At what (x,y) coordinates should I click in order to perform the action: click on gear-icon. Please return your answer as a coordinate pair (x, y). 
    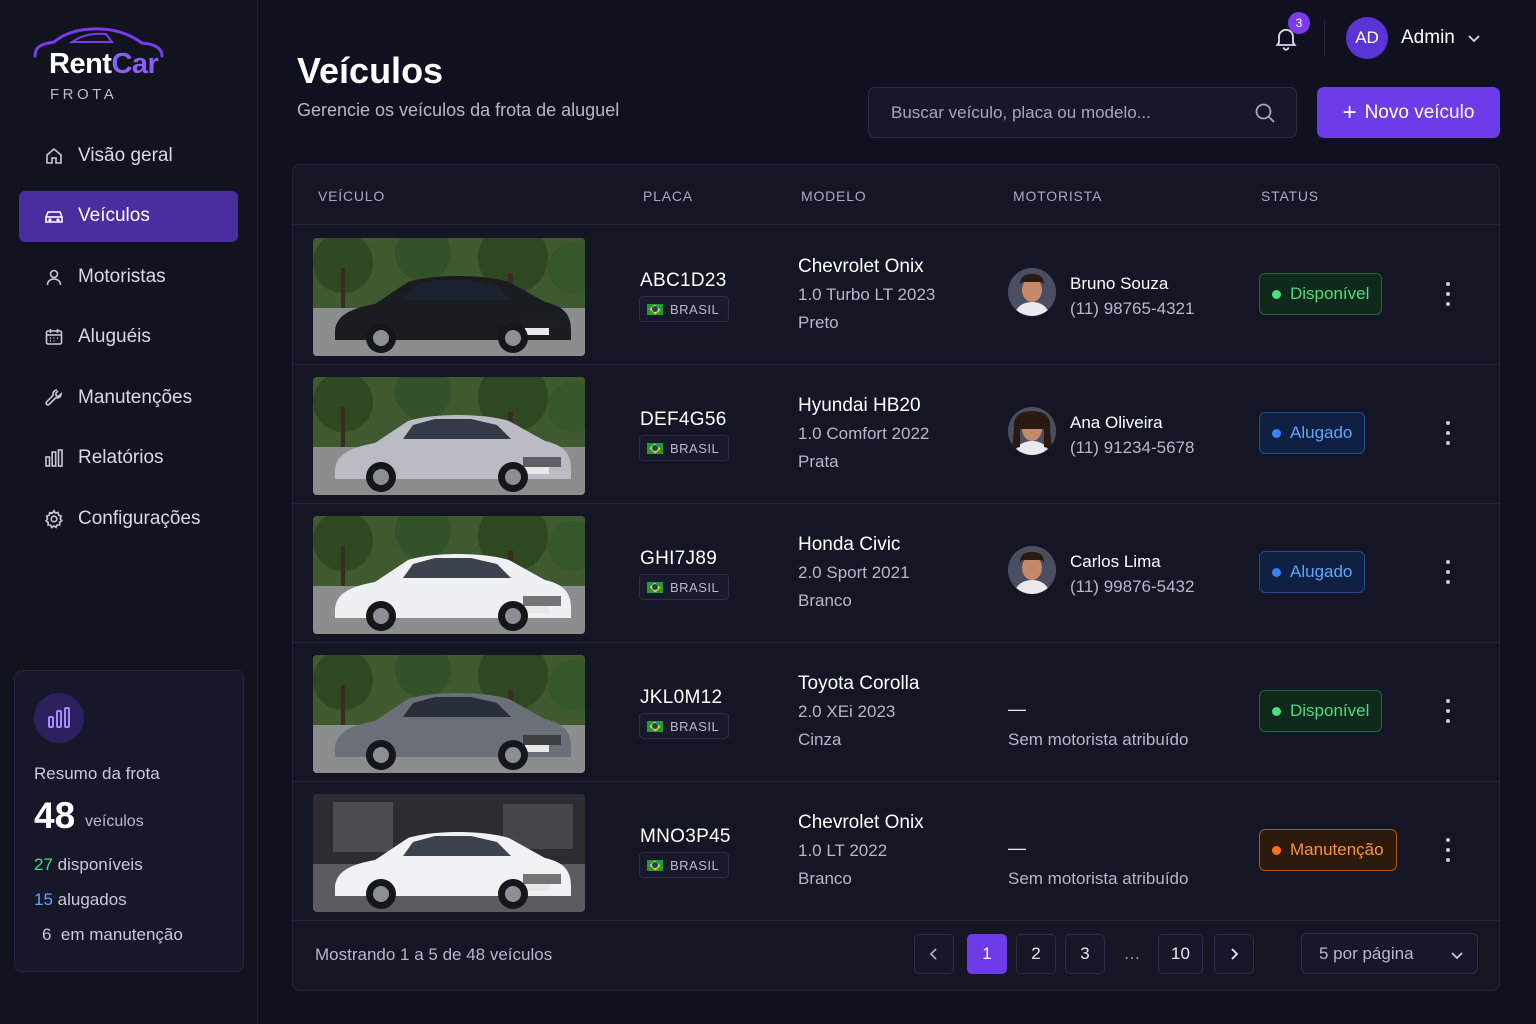
    Looking at the image, I should click on (54, 519).